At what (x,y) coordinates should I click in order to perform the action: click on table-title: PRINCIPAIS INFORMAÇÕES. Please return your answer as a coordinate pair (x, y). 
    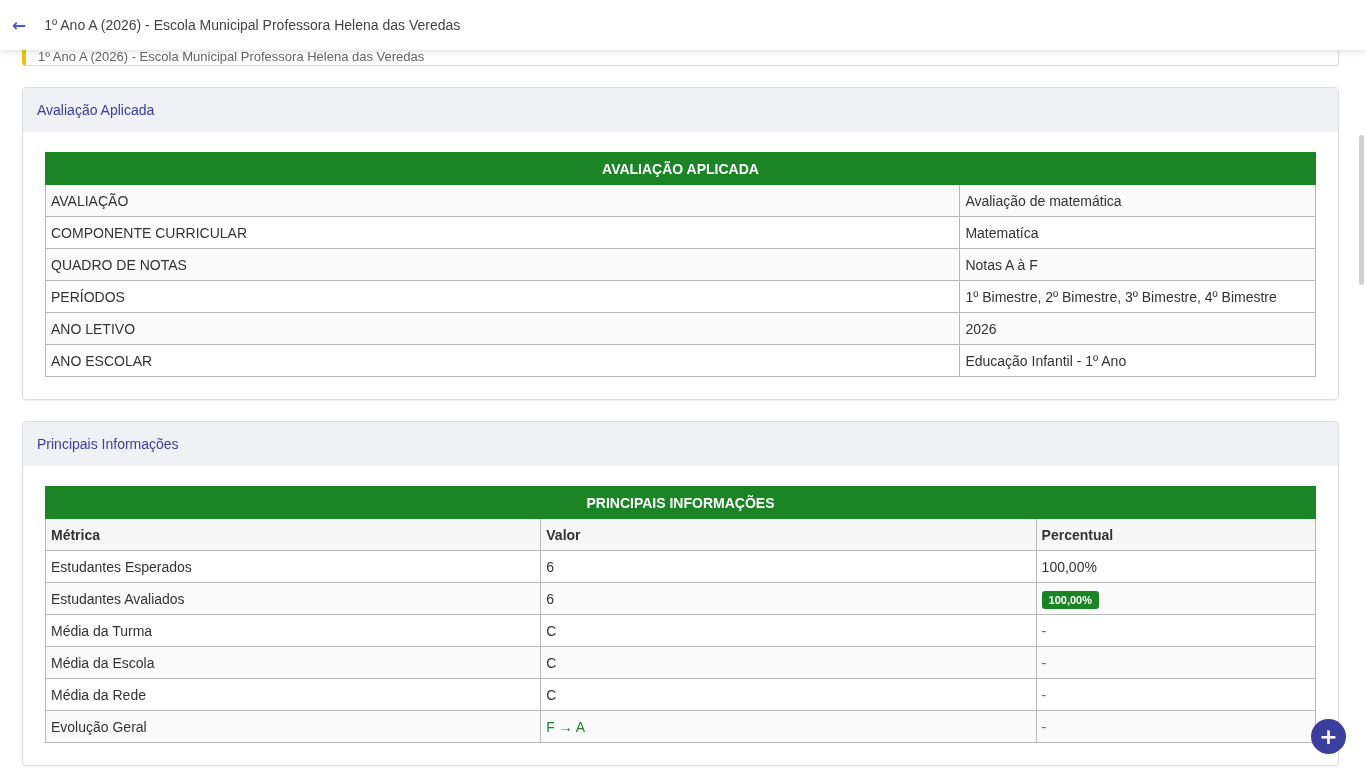
    Looking at the image, I should click on (680, 502).